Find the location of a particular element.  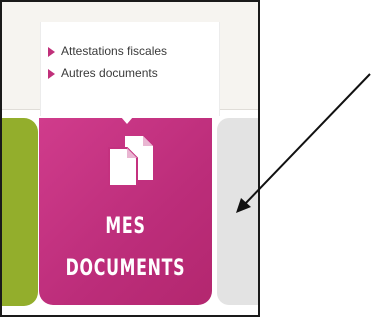

documents-dropdown-menu: Attestations fiscales Autres documents is located at coordinates (130, 69).